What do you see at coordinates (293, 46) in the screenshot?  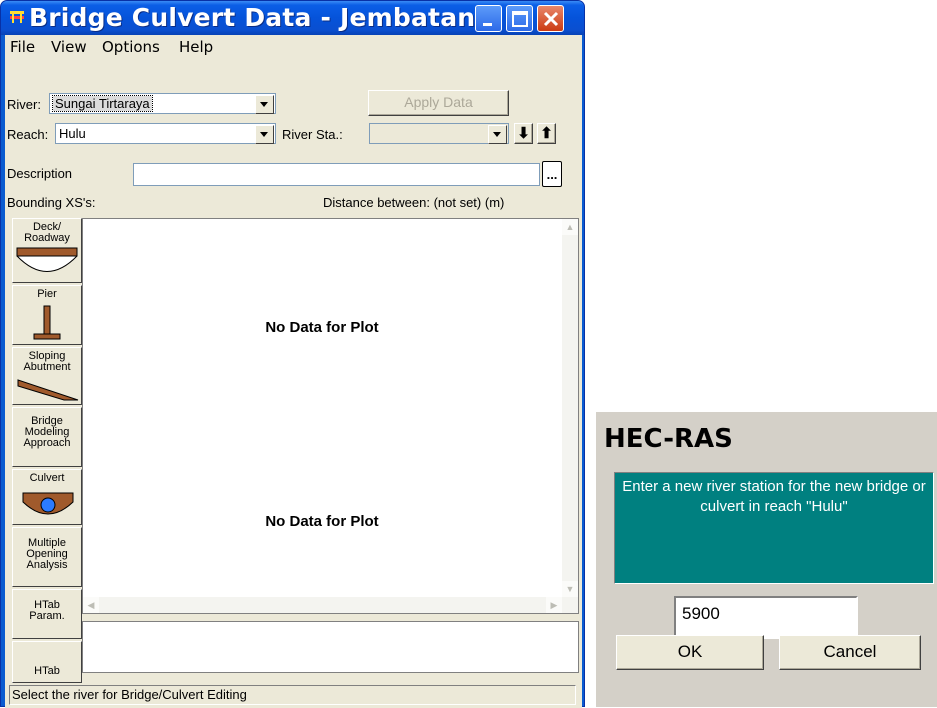 I see `menu-bar: File View Options Help` at bounding box center [293, 46].